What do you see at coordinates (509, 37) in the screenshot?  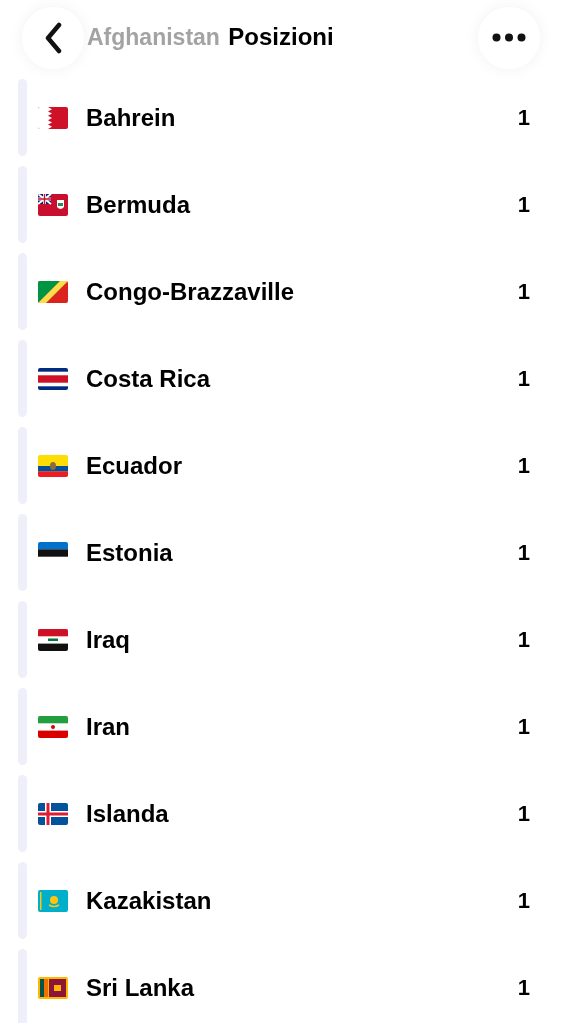 I see `more-icon` at bounding box center [509, 37].